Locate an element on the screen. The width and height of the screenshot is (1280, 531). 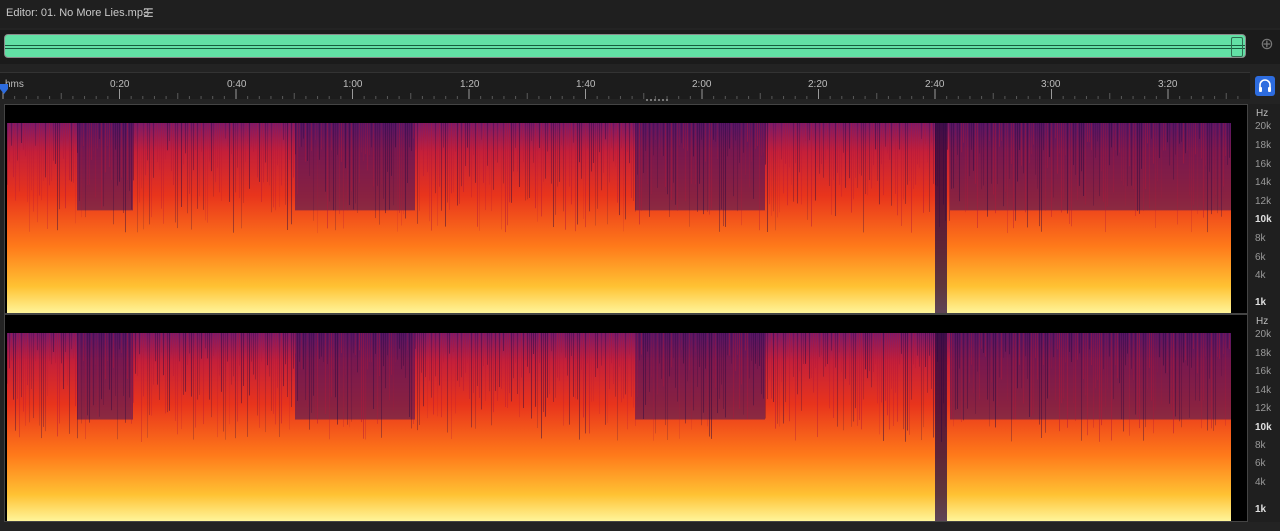
headphones-icon is located at coordinates (1265, 86).